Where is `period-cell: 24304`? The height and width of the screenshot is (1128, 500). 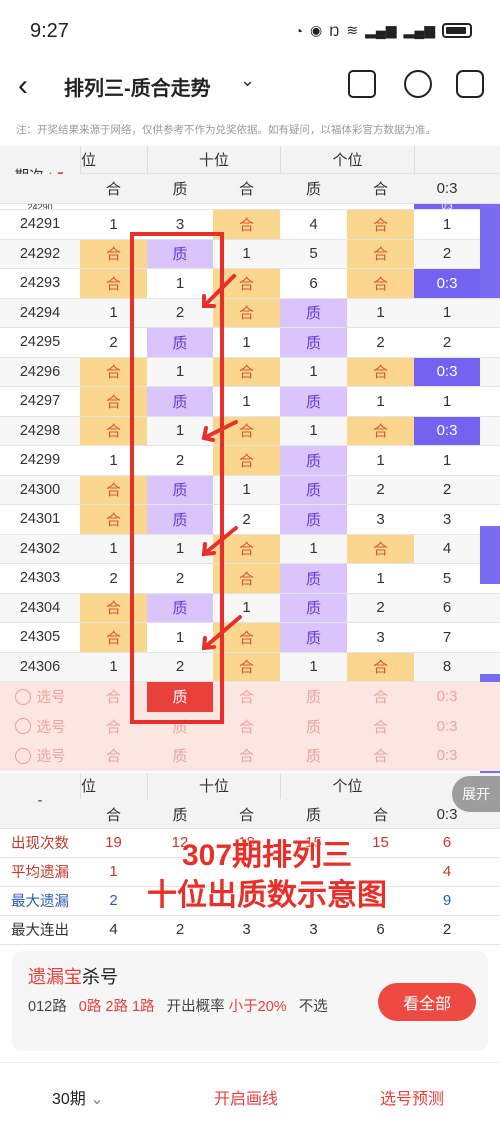
period-cell: 24304 is located at coordinates (40, 607).